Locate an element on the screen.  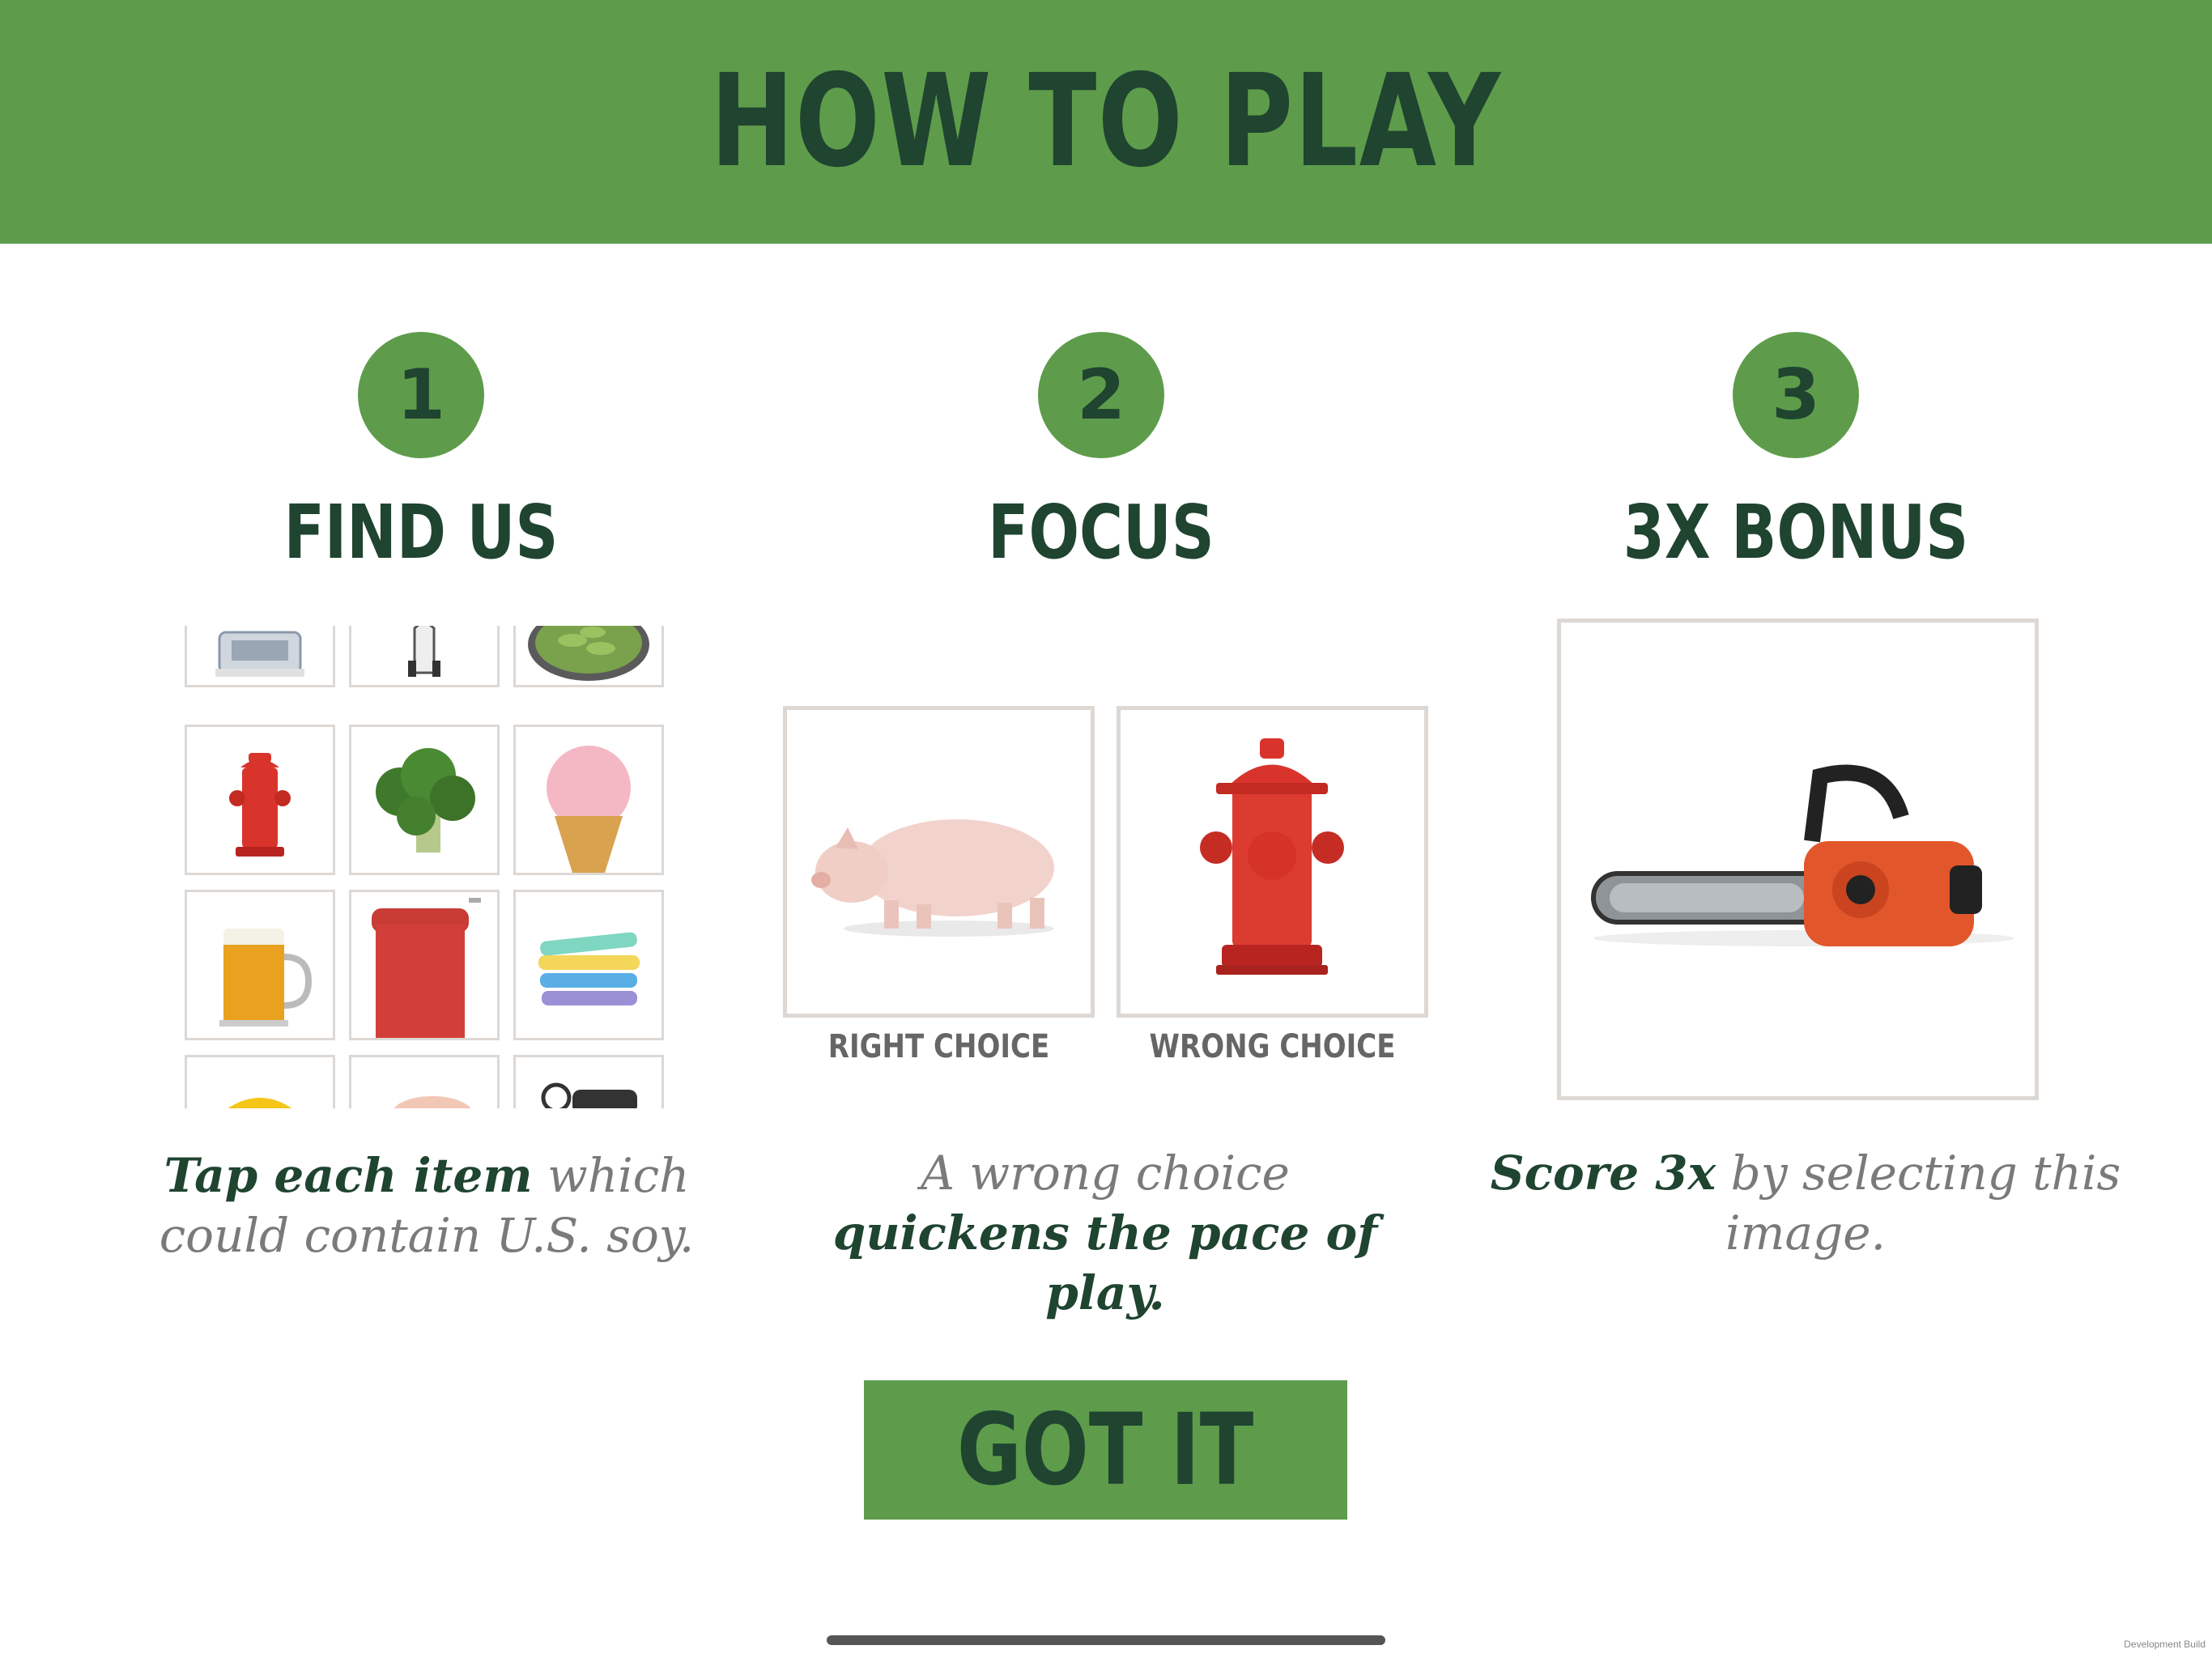
bonus-image is located at coordinates (1798, 859).